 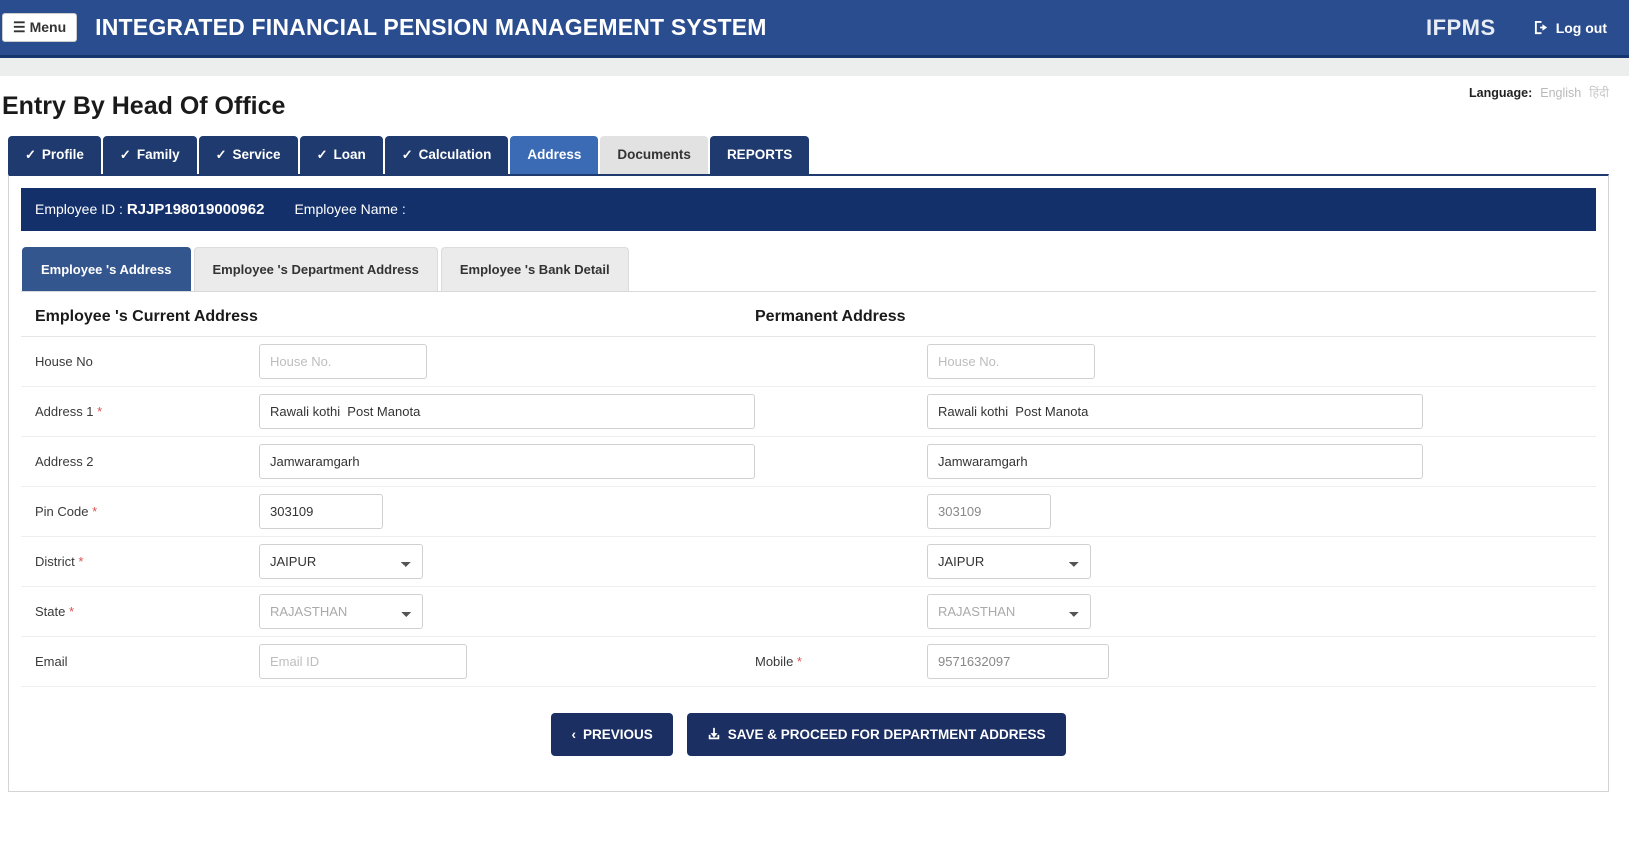 I want to click on permanent-address-heading: Permanent Address, so click(x=830, y=316).